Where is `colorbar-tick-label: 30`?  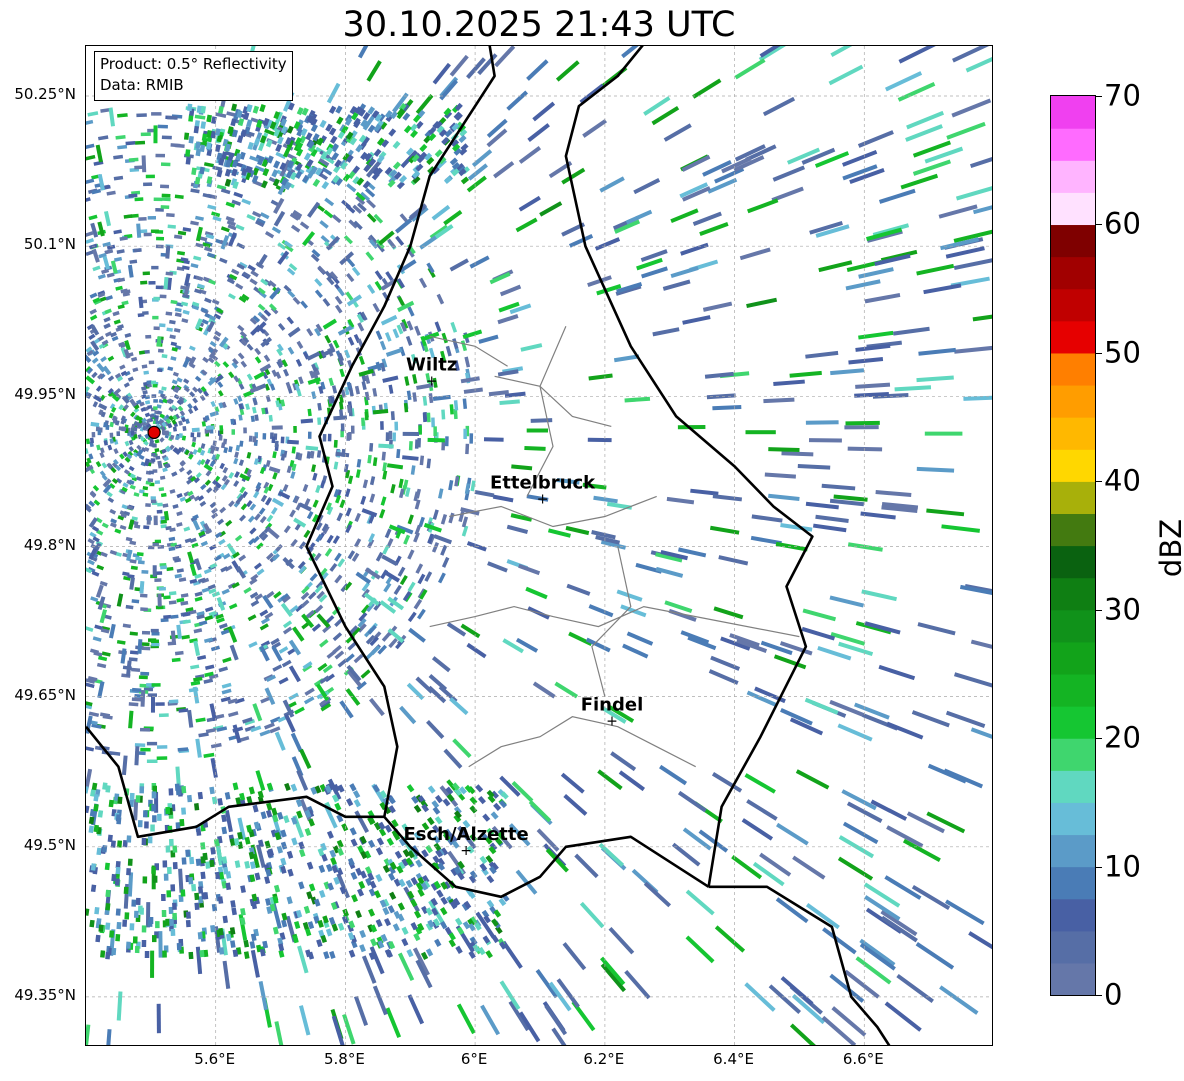 colorbar-tick-label: 30 is located at coordinates (1122, 609).